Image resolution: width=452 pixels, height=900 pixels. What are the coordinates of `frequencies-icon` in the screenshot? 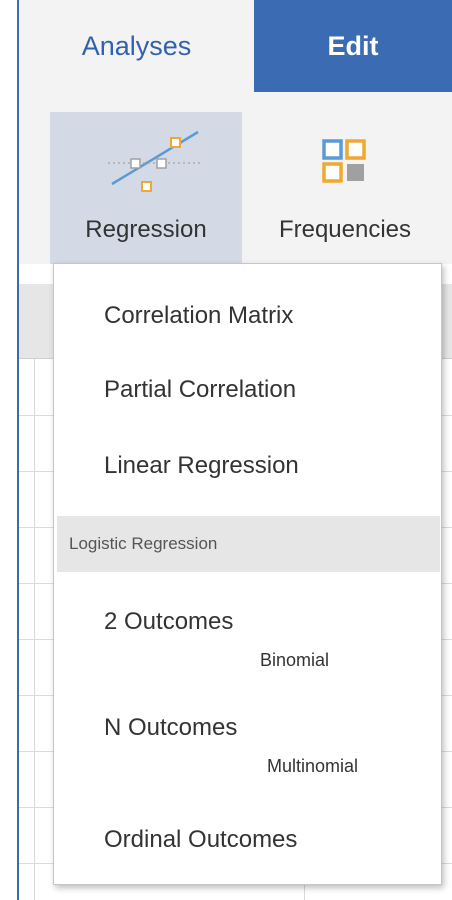 It's located at (345, 167).